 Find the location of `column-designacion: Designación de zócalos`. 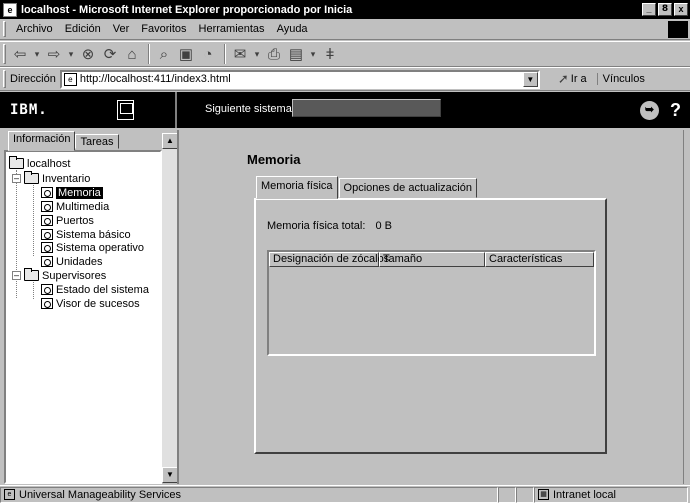

column-designacion: Designación de zócalos is located at coordinates (329, 259).